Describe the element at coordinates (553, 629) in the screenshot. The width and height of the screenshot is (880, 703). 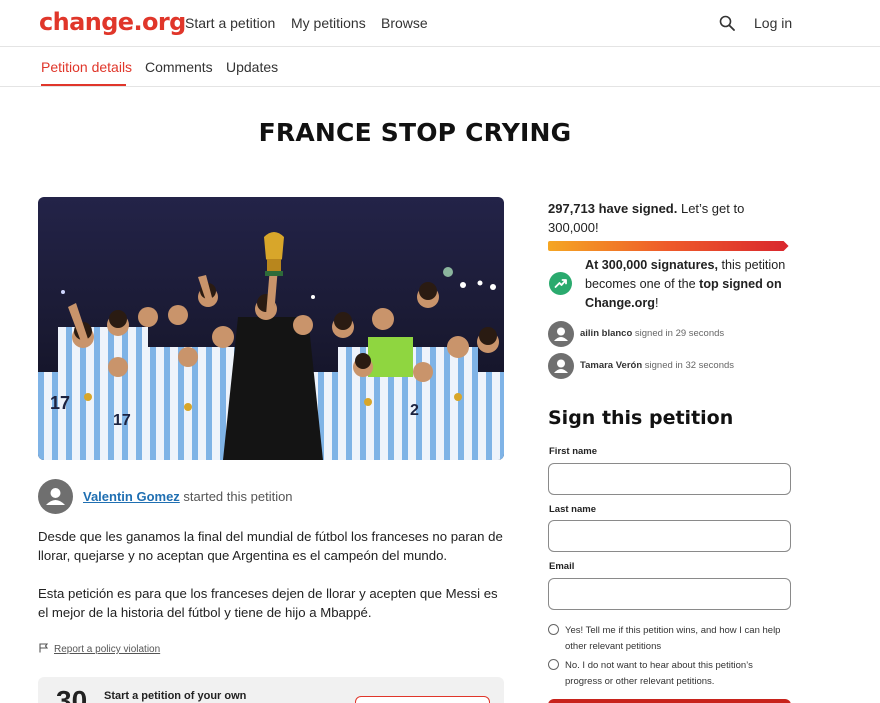
I see `opt-in-radio` at that location.